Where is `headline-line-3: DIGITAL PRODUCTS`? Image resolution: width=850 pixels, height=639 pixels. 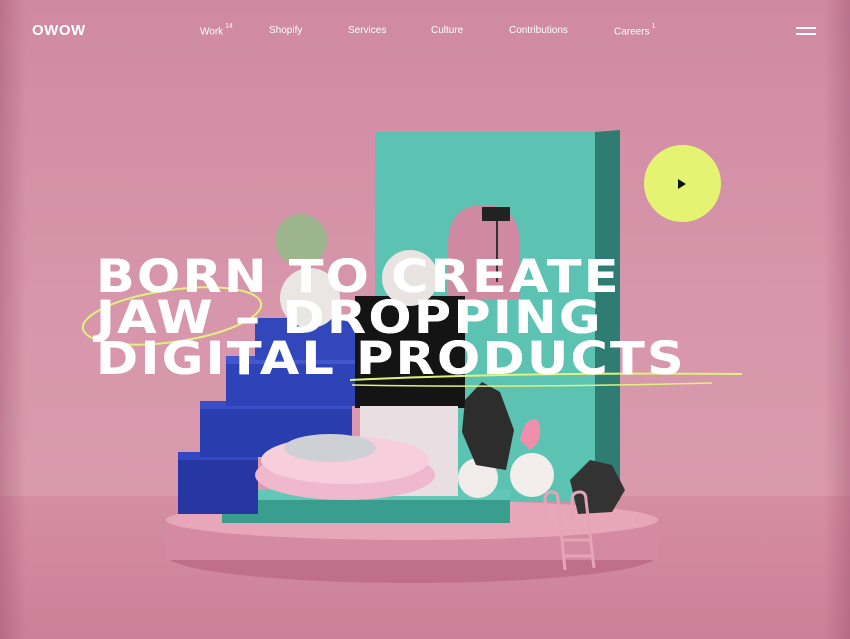
headline-line-3: DIGITAL PRODUCTS is located at coordinates (391, 358).